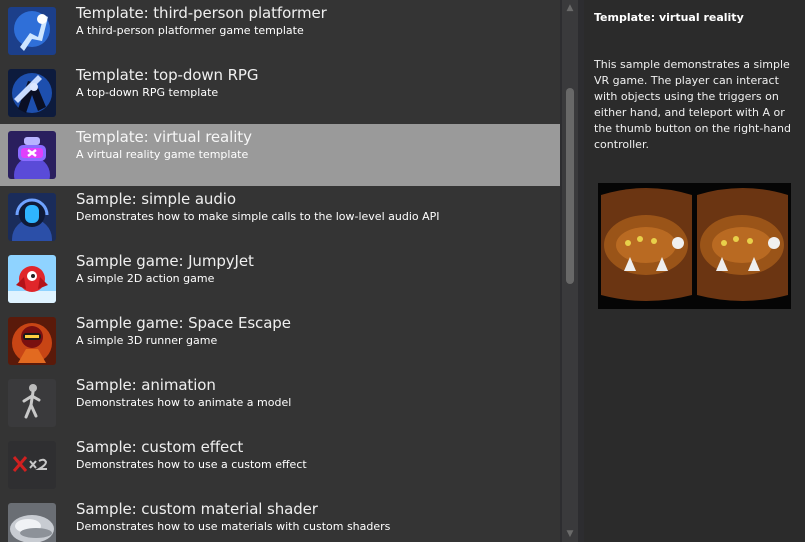 The image size is (805, 542). I want to click on item-title: Sample: custom material shader, so click(197, 509).